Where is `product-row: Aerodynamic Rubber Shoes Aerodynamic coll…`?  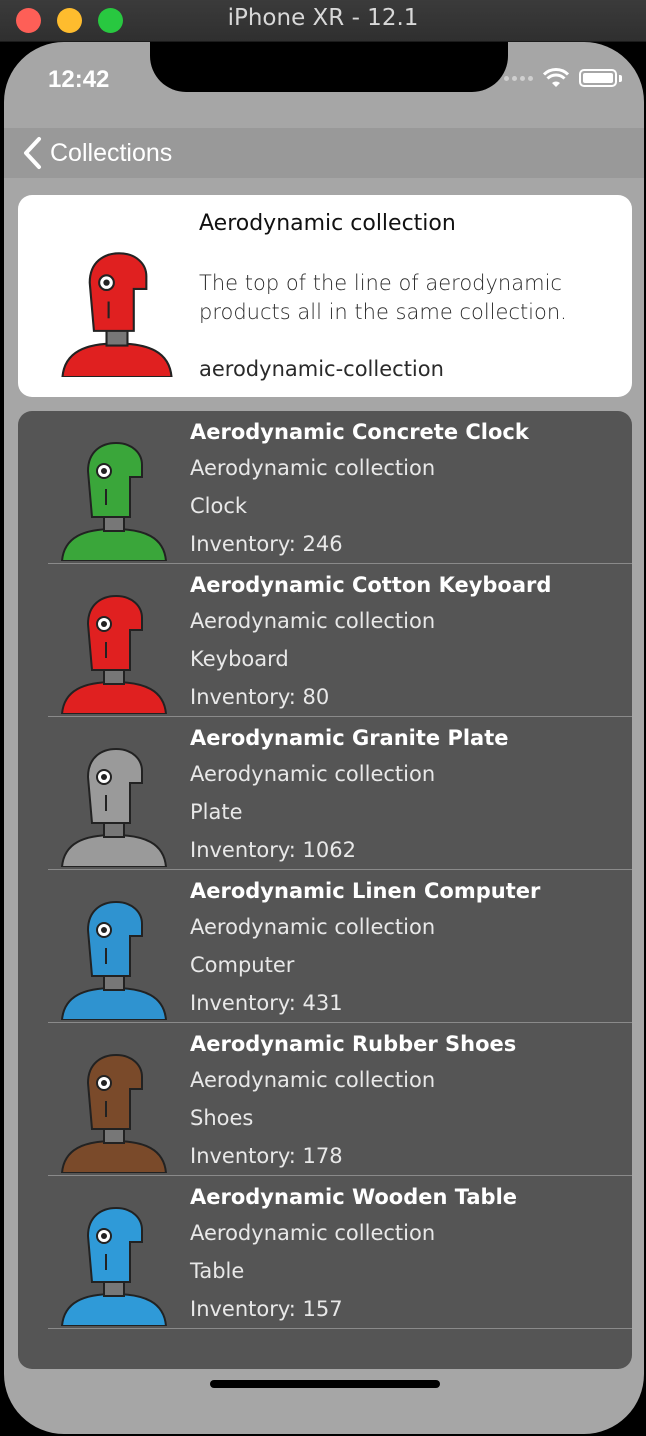 product-row: Aerodynamic Rubber Shoes Aerodynamic coll… is located at coordinates (325, 1099).